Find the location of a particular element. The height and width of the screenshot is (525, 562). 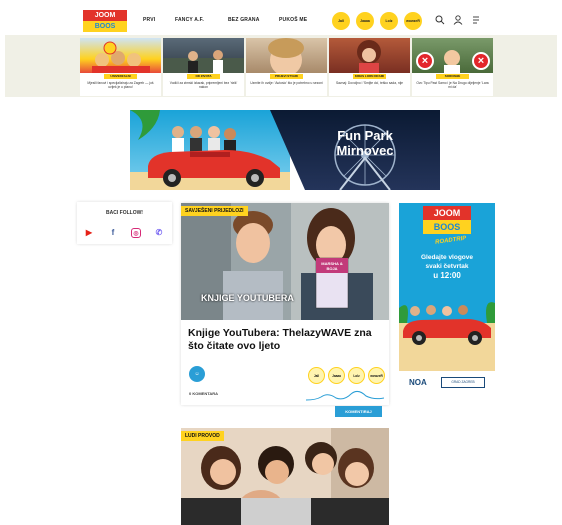

reaction-wave-graph is located at coordinates (345, 395).